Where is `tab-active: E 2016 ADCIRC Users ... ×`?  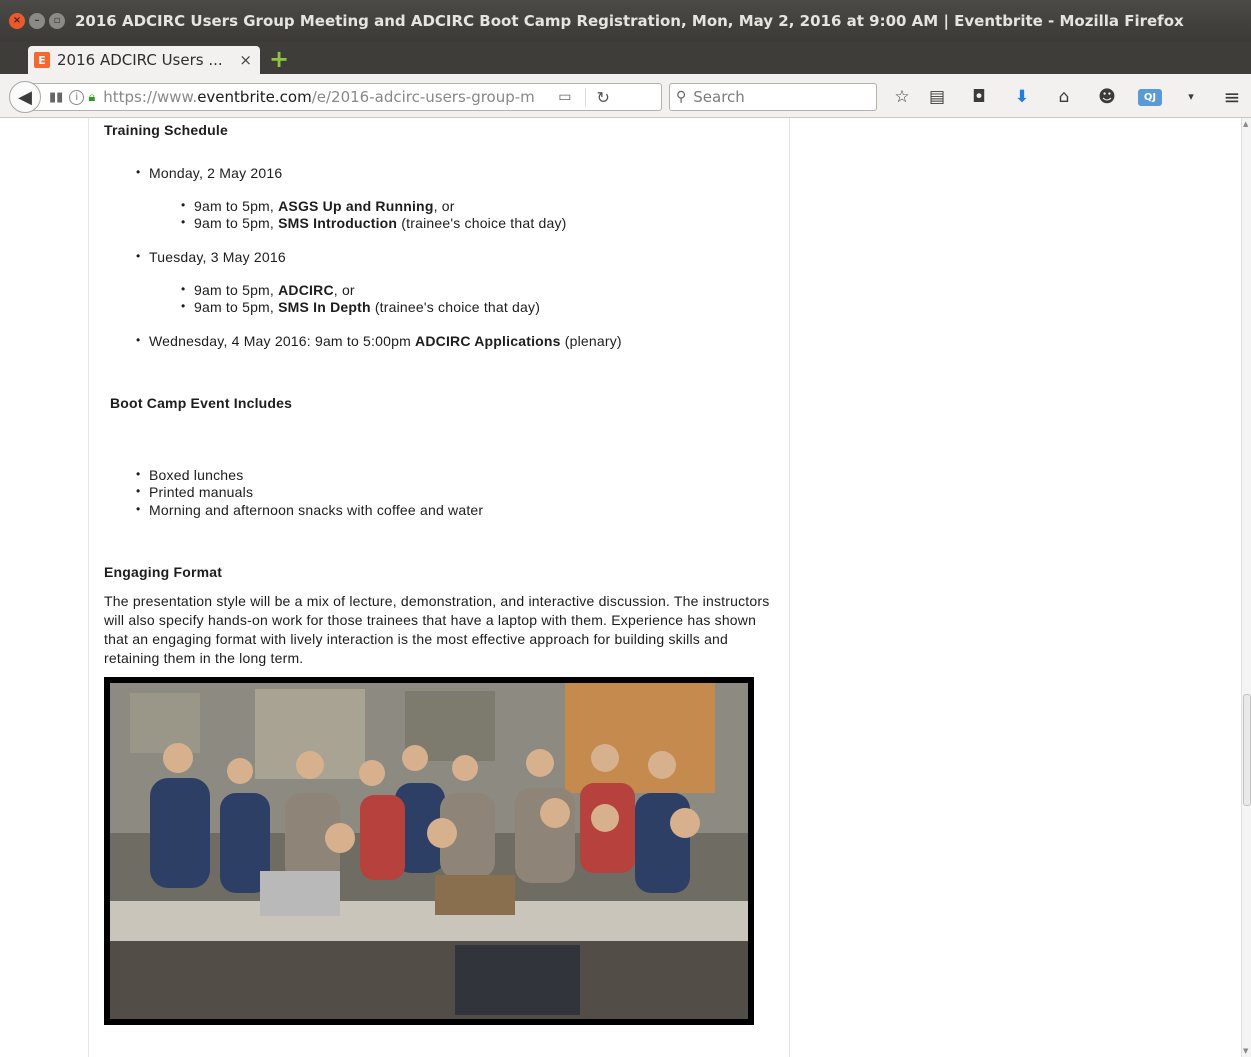 tab-active: E 2016 ADCIRC Users ... × is located at coordinates (144, 60).